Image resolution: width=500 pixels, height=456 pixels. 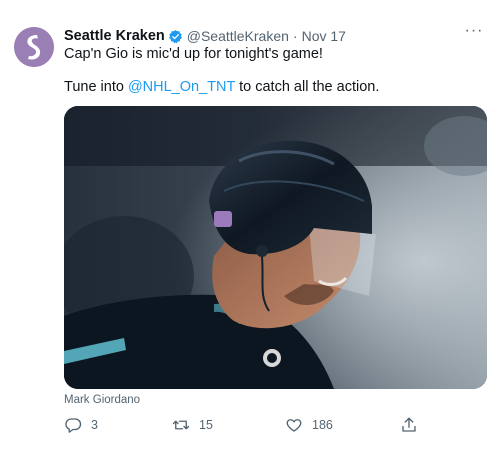 I want to click on kraken-logo, so click(x=34, y=47).